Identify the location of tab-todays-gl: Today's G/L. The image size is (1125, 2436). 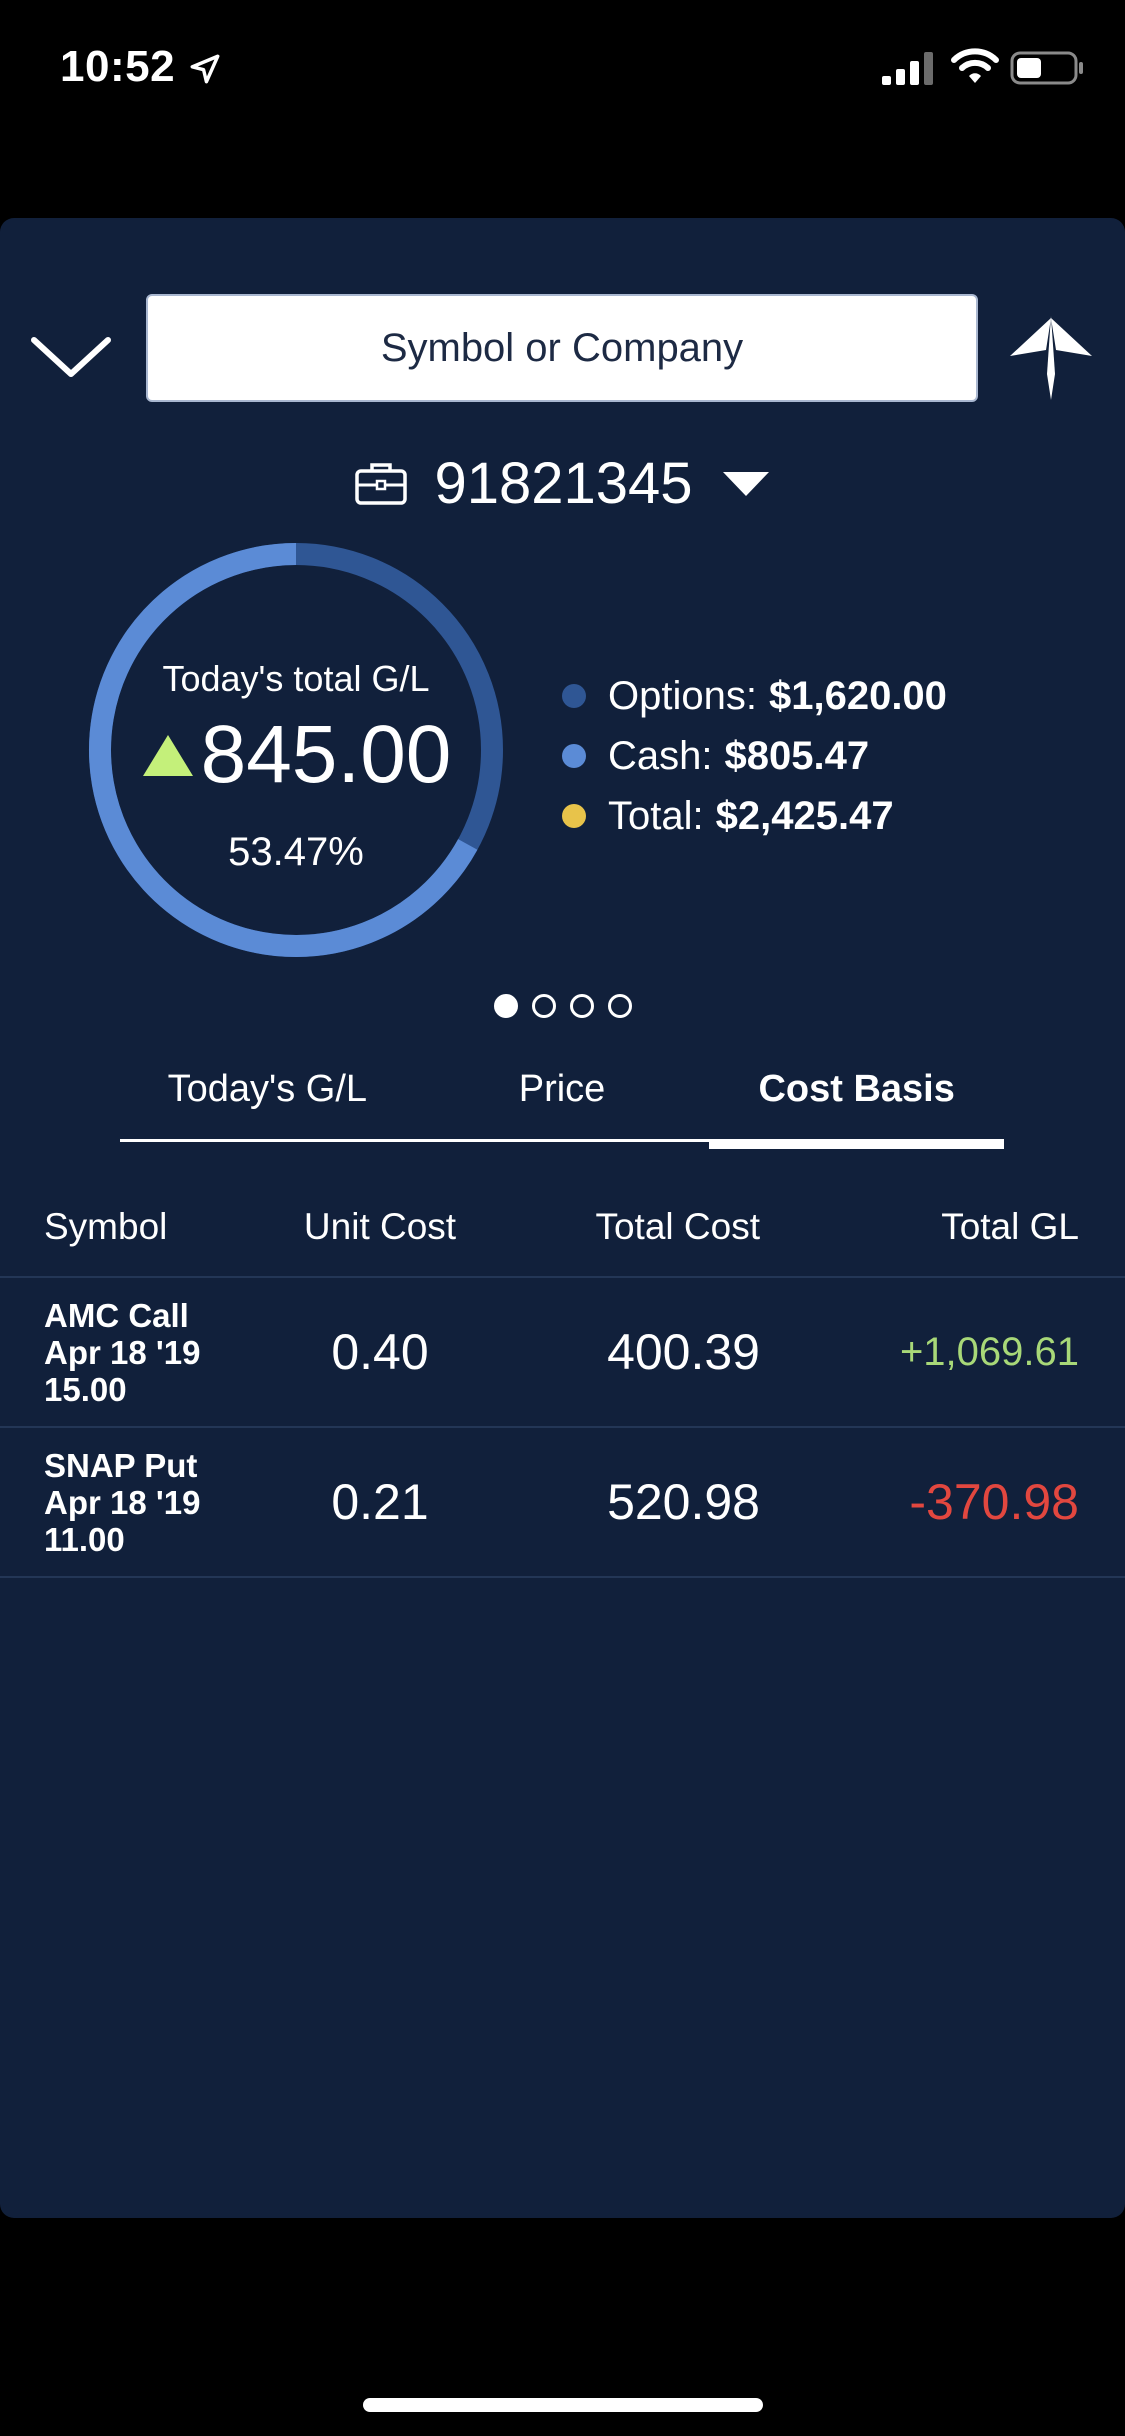
(267, 1098).